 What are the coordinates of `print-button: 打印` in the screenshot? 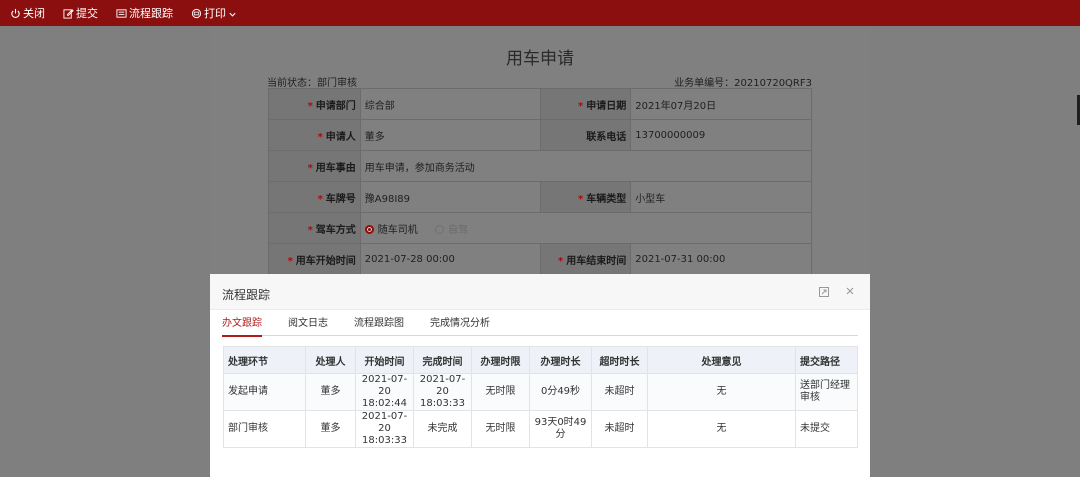 It's located at (214, 13).